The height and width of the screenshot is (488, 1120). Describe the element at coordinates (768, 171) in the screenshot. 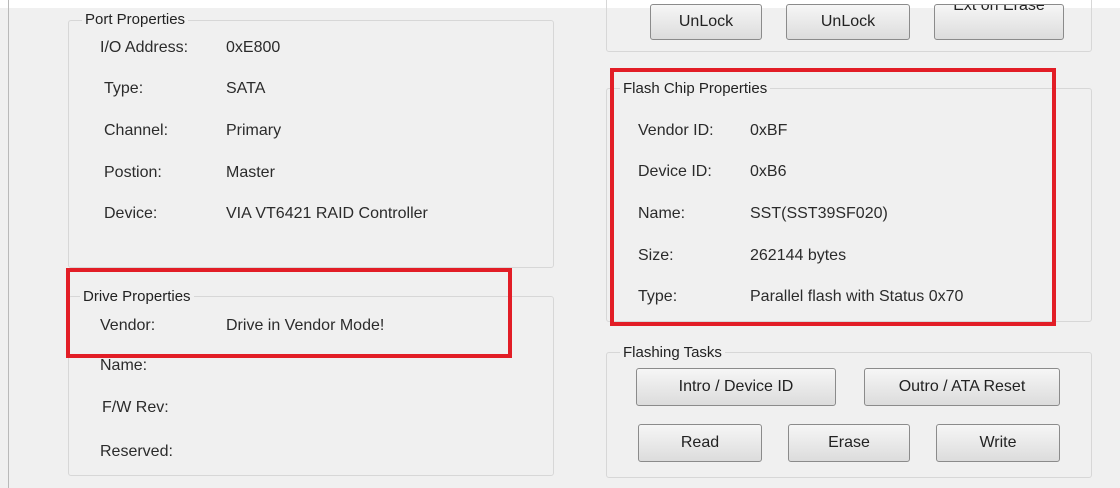

I see `device-id-value: 0xB6` at that location.